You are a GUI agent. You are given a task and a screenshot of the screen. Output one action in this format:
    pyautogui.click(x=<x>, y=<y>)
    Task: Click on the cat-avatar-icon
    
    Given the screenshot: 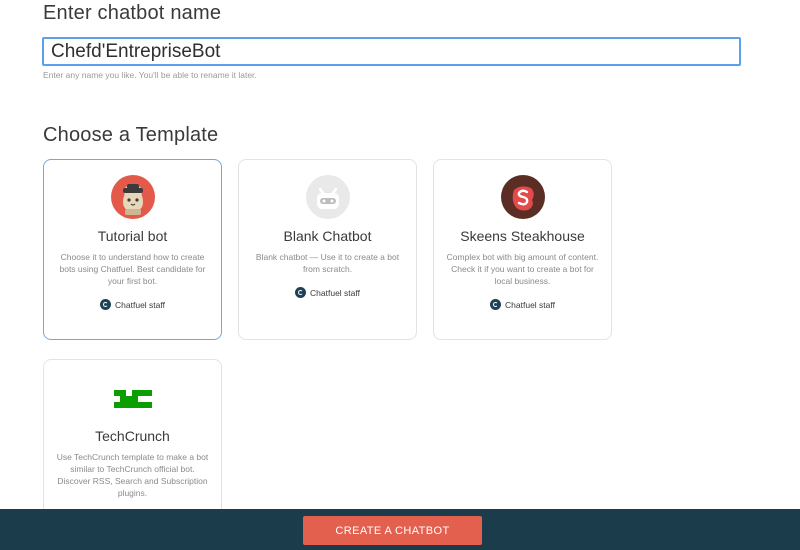 What is the action you would take?
    pyautogui.click(x=132, y=197)
    